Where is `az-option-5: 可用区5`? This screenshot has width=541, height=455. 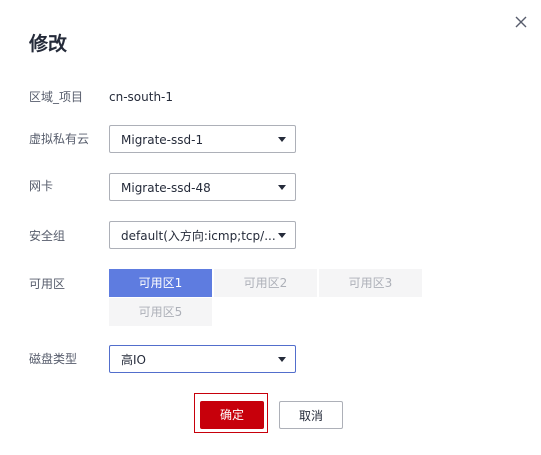
az-option-5: 可用区5 is located at coordinates (160, 312).